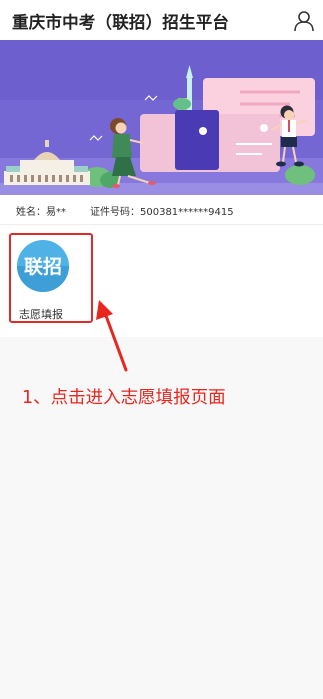 The width and height of the screenshot is (323, 699). Describe the element at coordinates (112, 336) in the screenshot. I see `annotation-arrow-icon` at that location.